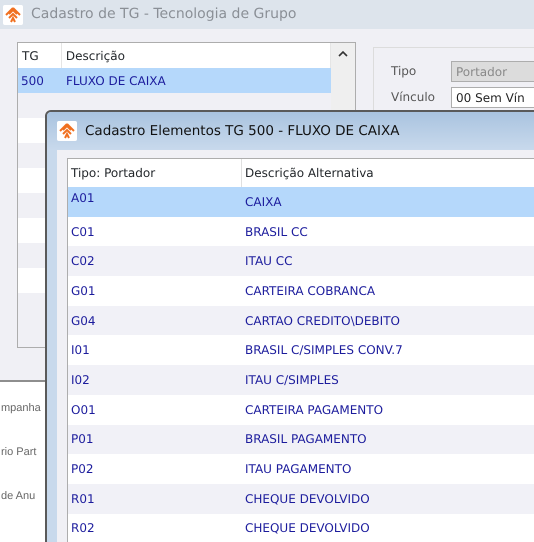 The width and height of the screenshot is (534, 542). Describe the element at coordinates (298, 469) in the screenshot. I see `table-cell-text: ITAU PAGAMENTO` at that location.